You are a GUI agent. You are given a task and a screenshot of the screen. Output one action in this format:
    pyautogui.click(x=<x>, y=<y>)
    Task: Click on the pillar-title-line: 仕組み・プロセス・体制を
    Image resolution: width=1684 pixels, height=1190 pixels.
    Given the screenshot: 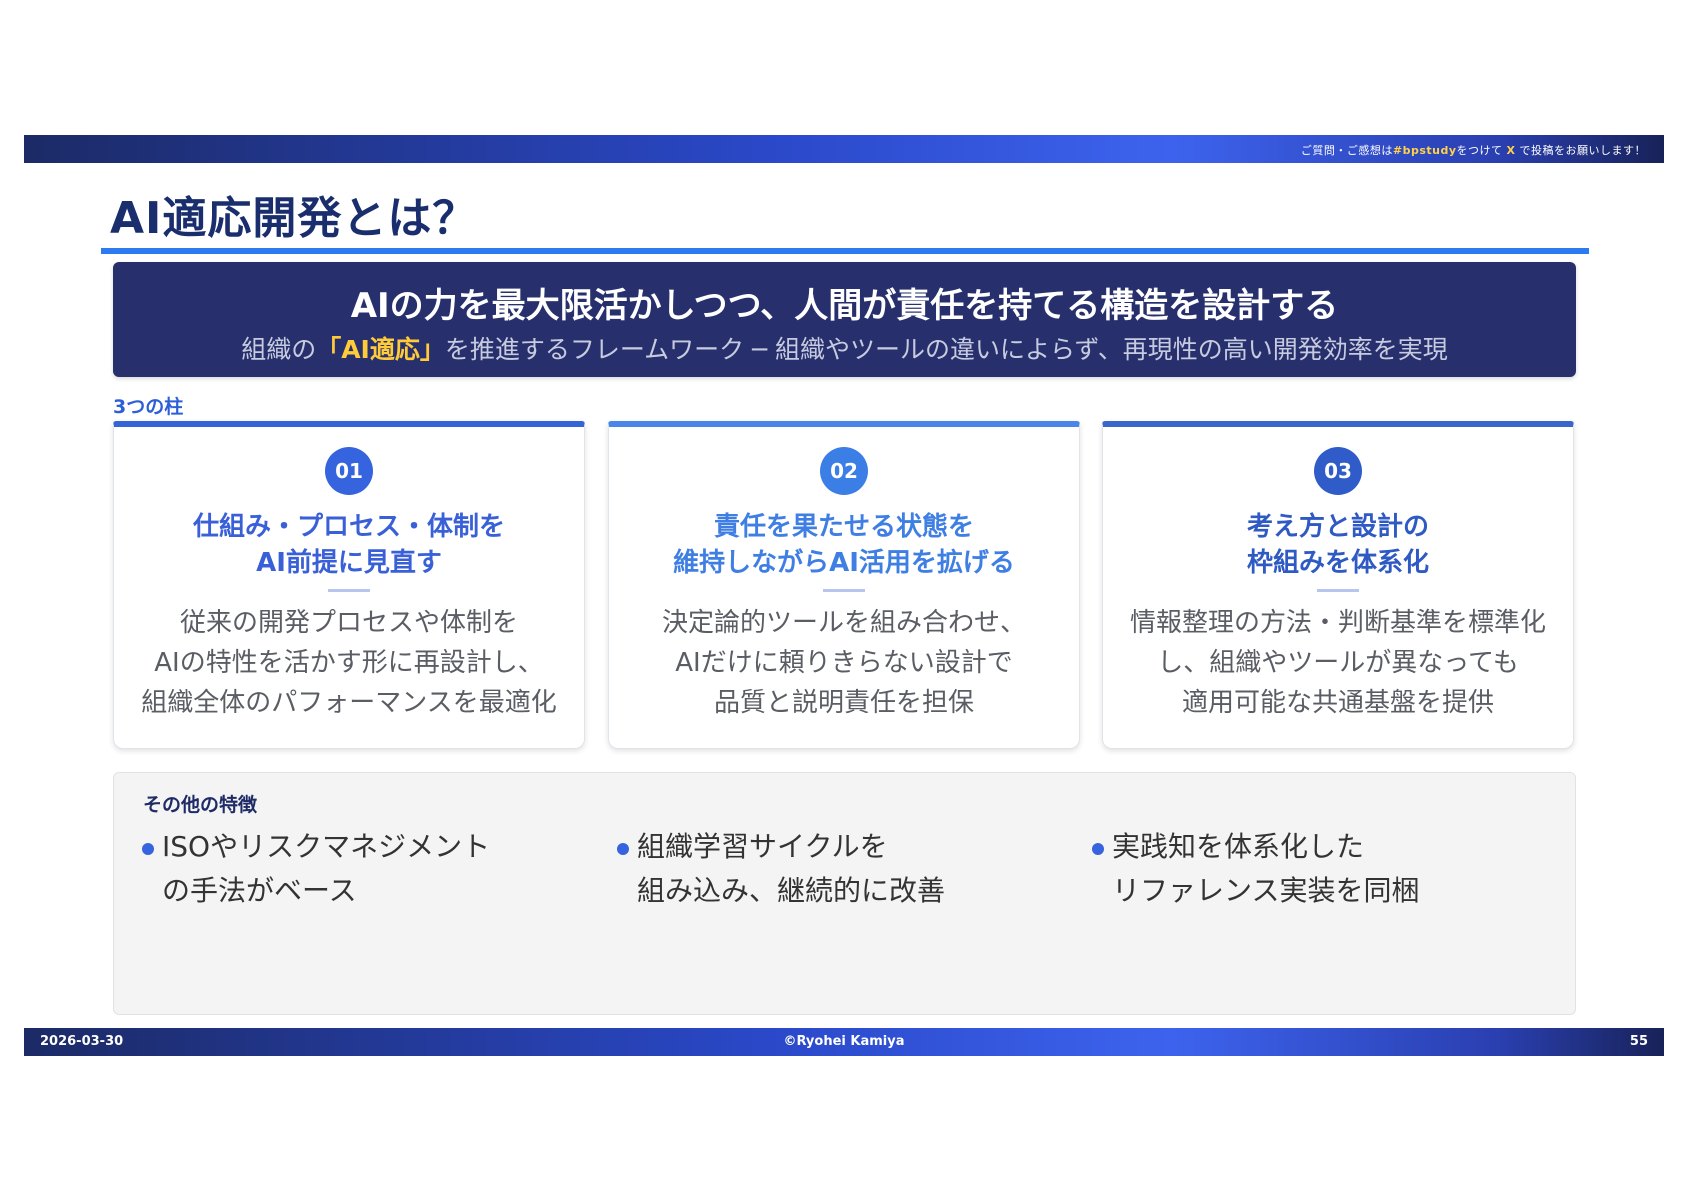 What is the action you would take?
    pyautogui.click(x=348, y=527)
    